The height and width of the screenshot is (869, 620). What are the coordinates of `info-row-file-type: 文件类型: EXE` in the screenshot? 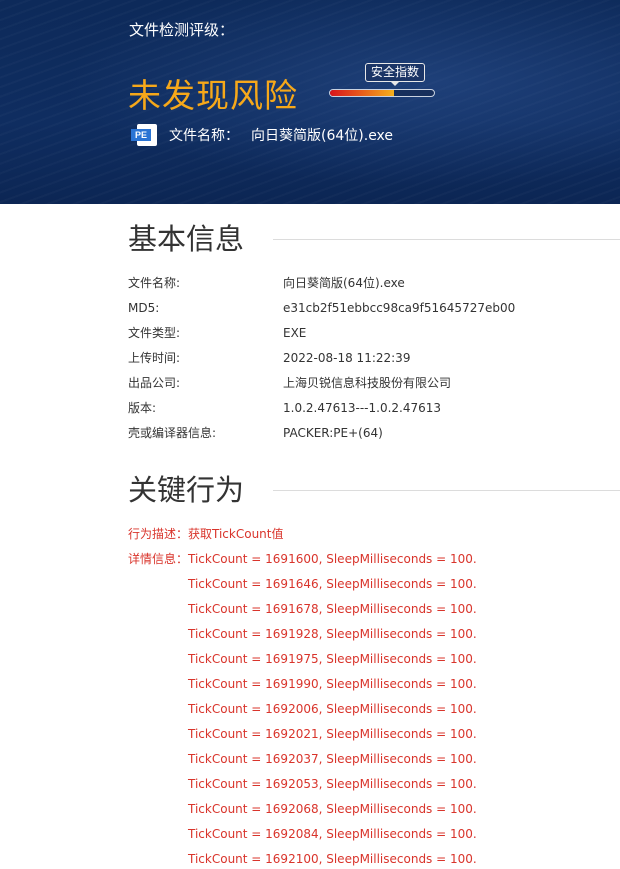 It's located at (368, 333).